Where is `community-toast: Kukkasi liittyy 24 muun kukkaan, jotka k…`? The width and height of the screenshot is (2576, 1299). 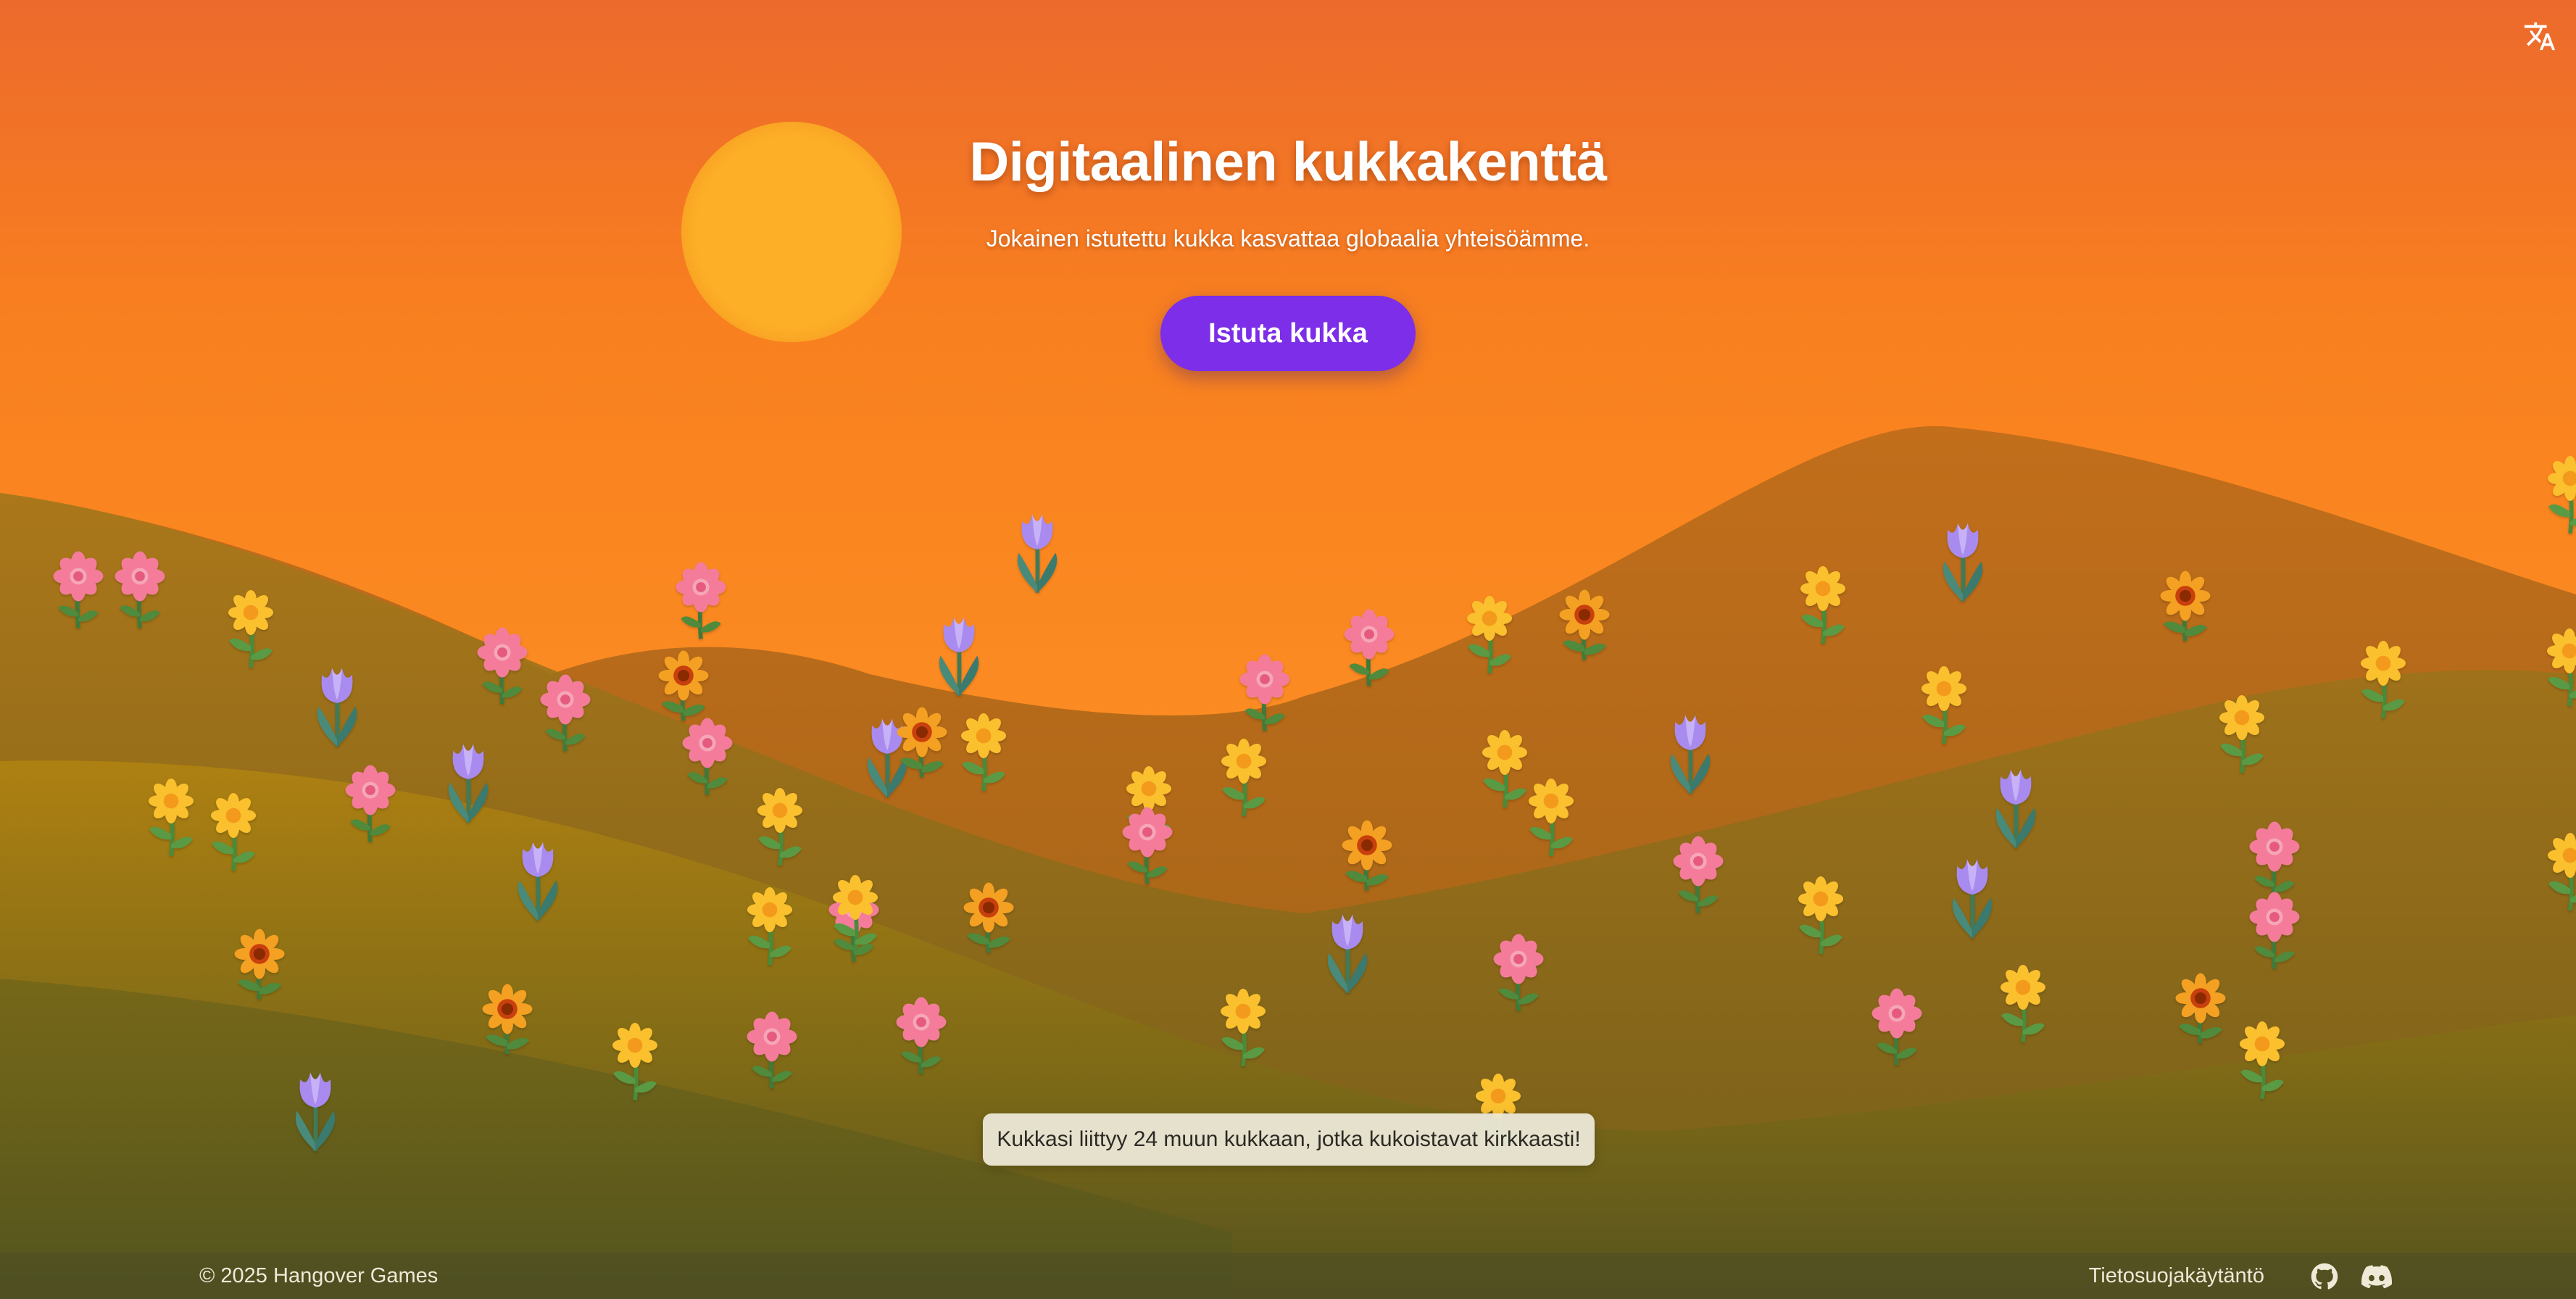 community-toast: Kukkasi liittyy 24 muun kukkaan, jotka k… is located at coordinates (1289, 1139).